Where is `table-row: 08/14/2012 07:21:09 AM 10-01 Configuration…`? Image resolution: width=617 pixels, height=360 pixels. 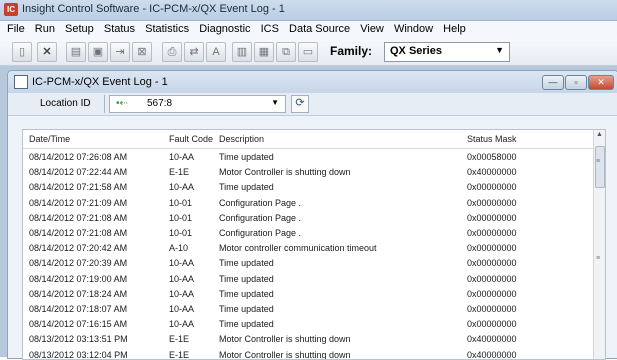 table-row: 08/14/2012 07:21:09 AM 10-01 Configuration… is located at coordinates (308, 203).